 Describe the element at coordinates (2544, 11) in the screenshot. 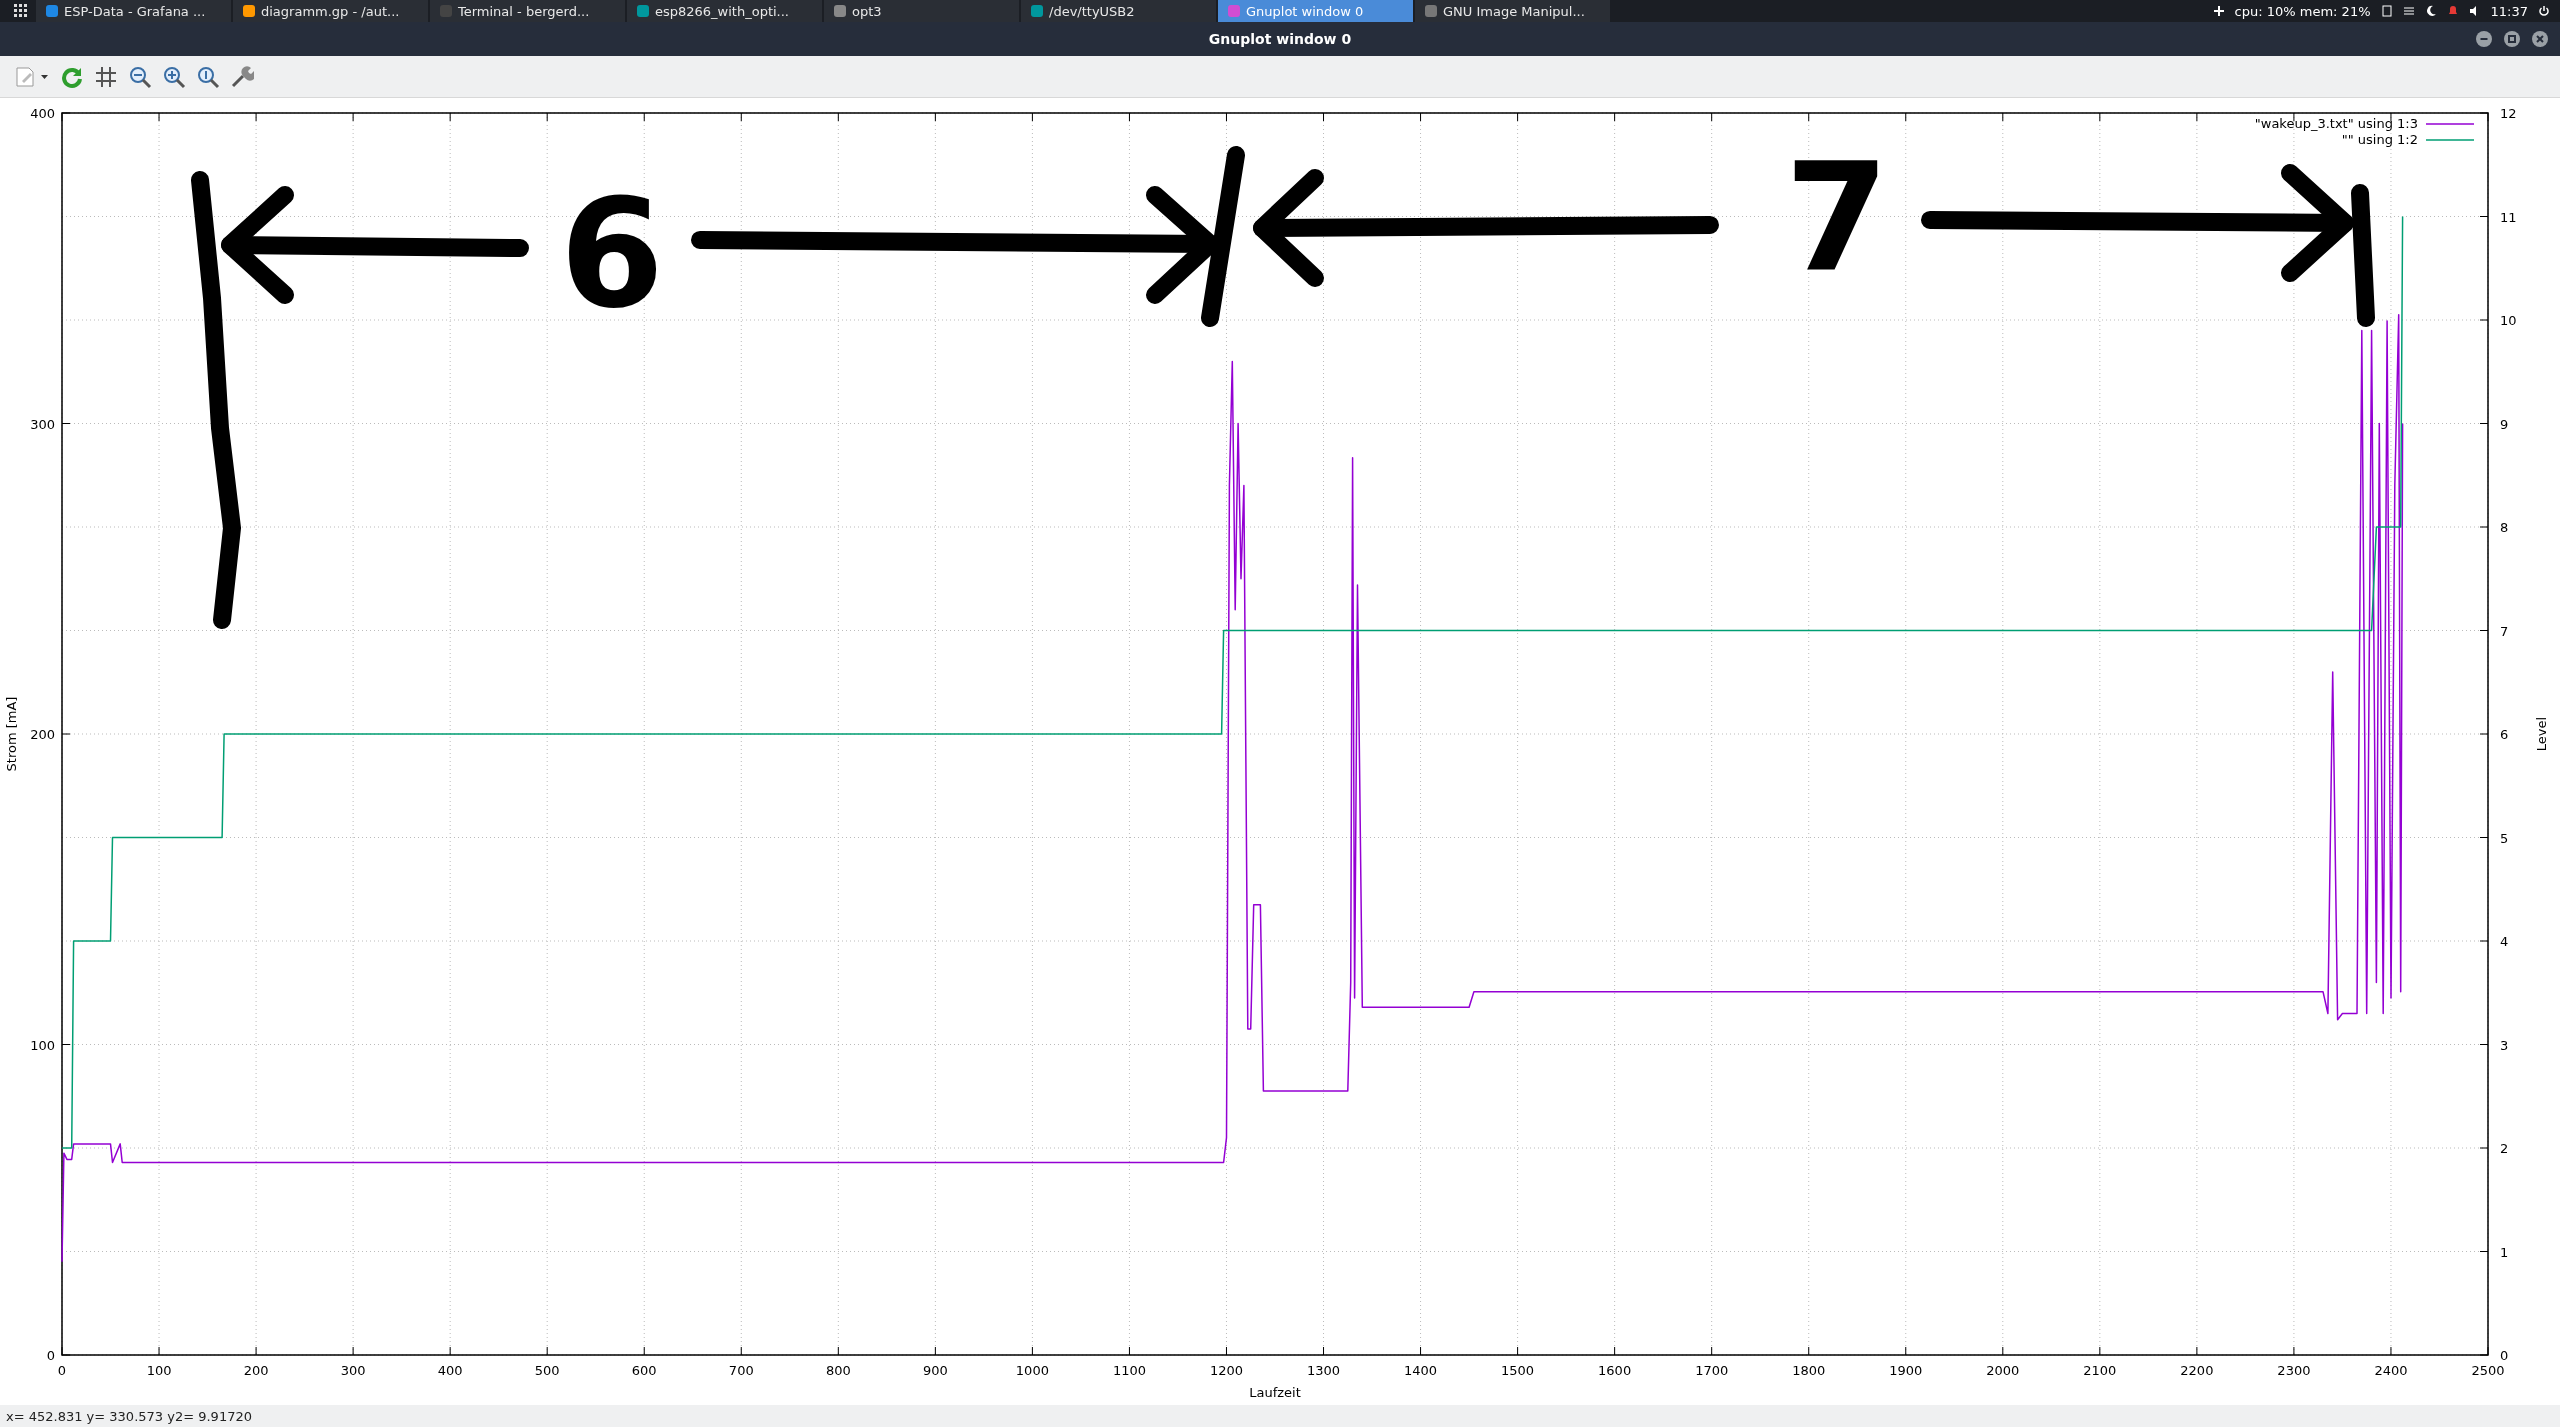

I see `power-icon` at that location.